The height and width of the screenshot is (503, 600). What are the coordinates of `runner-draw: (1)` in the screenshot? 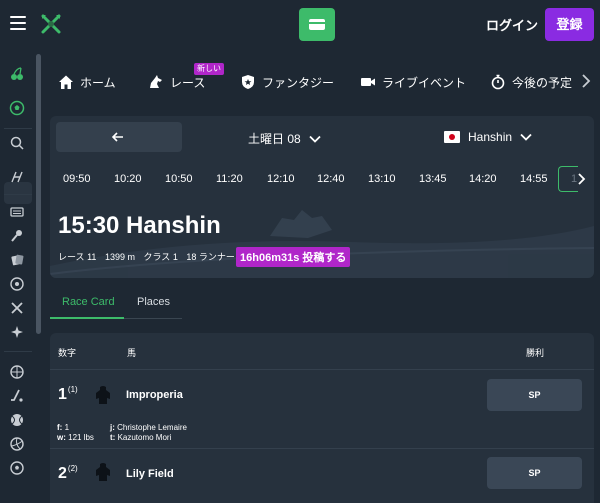 It's located at (72, 389).